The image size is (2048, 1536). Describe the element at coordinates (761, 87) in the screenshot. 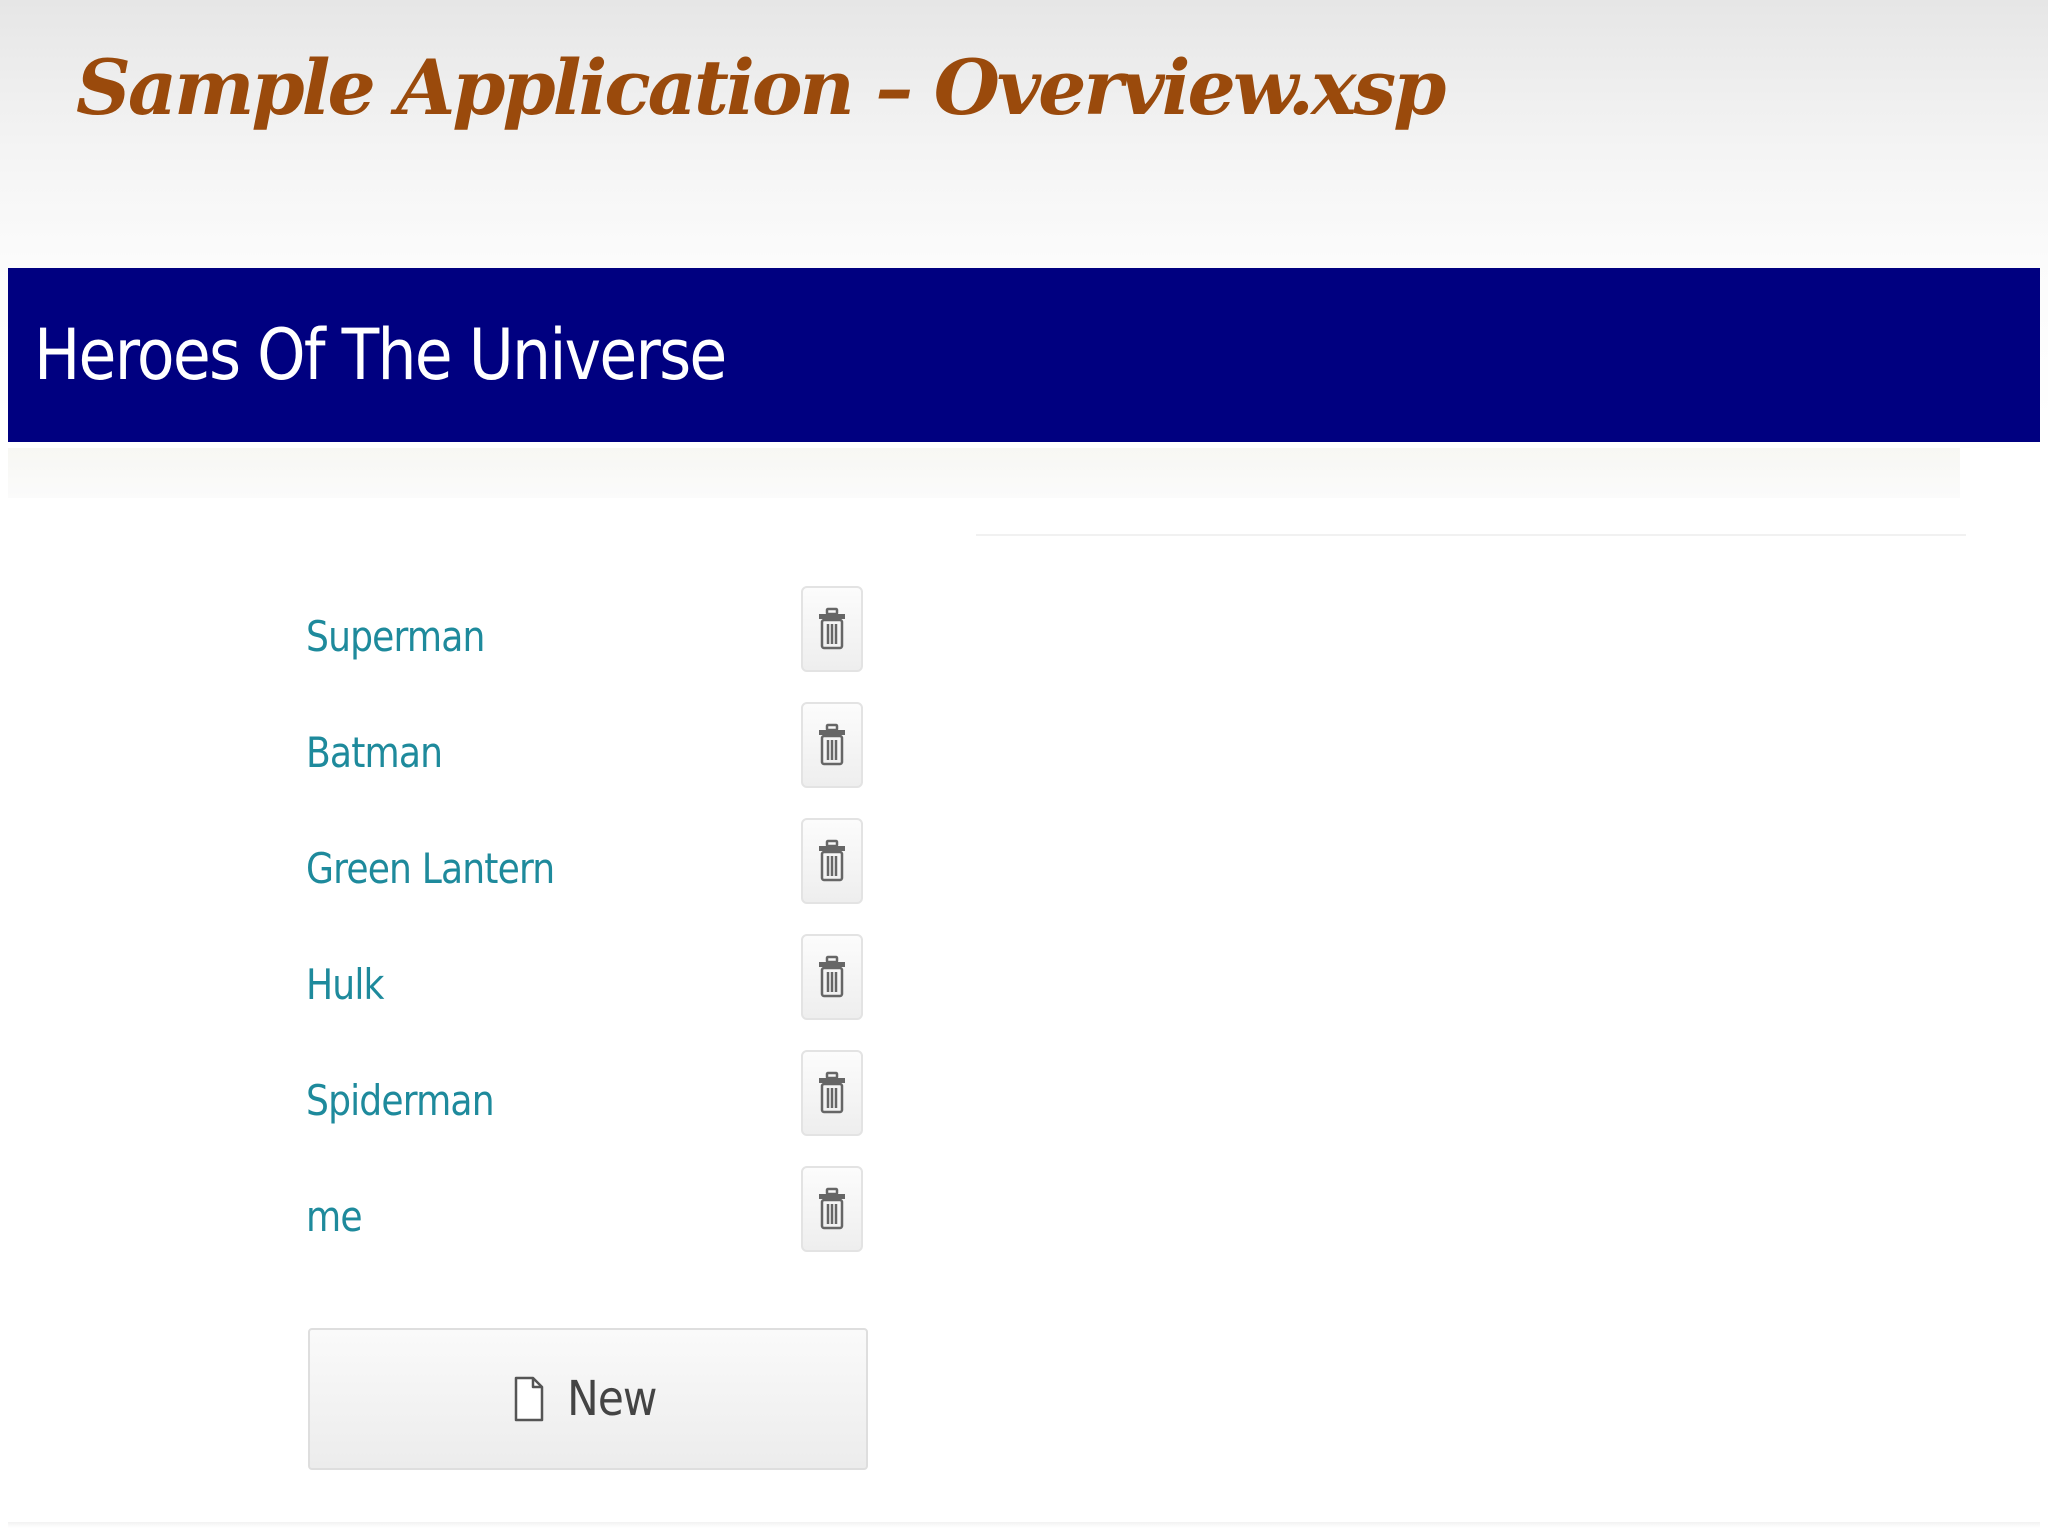

I see `slide-title: Sample Application – Overview.xsp` at that location.